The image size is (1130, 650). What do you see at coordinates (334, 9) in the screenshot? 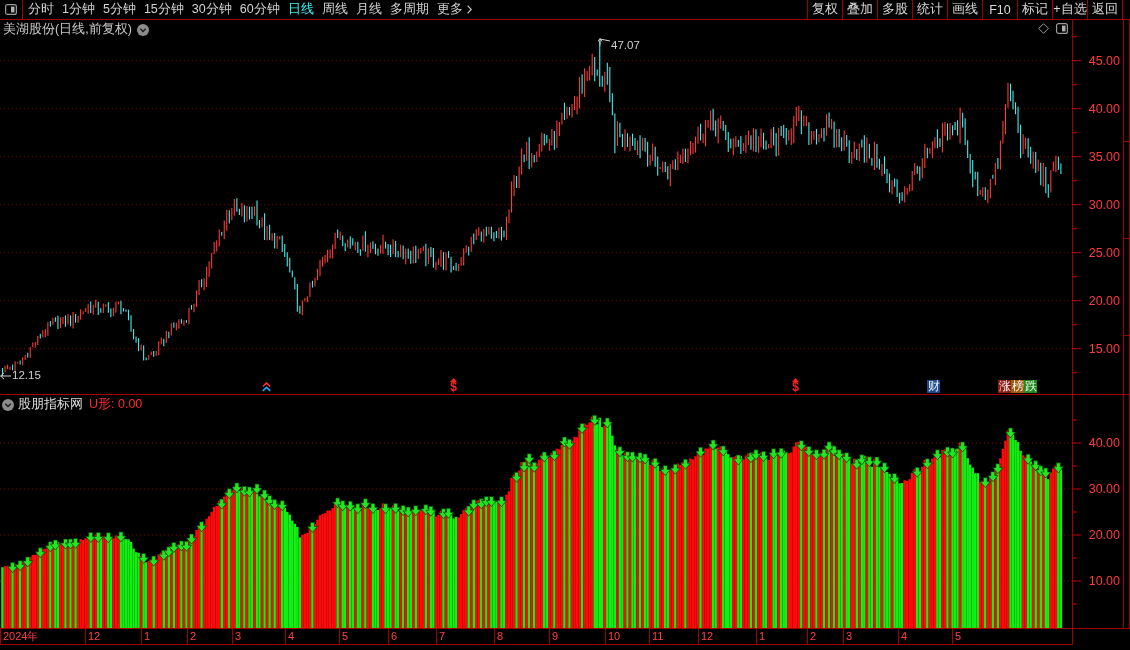
I see `period-tab: 周线` at bounding box center [334, 9].